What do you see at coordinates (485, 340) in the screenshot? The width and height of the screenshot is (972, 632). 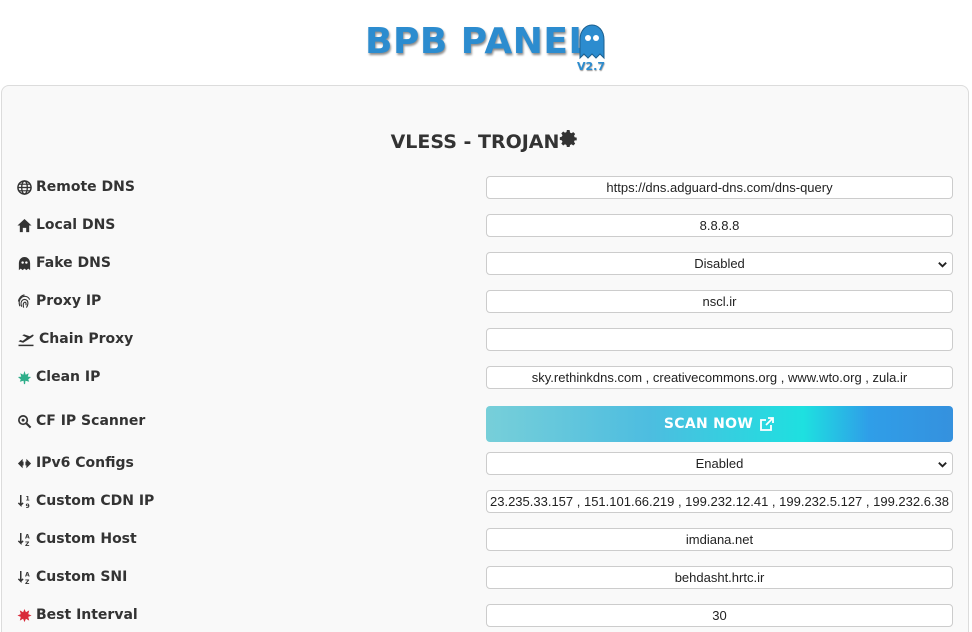 I see `setting-row-chain-proxy: Chain Proxy` at bounding box center [485, 340].